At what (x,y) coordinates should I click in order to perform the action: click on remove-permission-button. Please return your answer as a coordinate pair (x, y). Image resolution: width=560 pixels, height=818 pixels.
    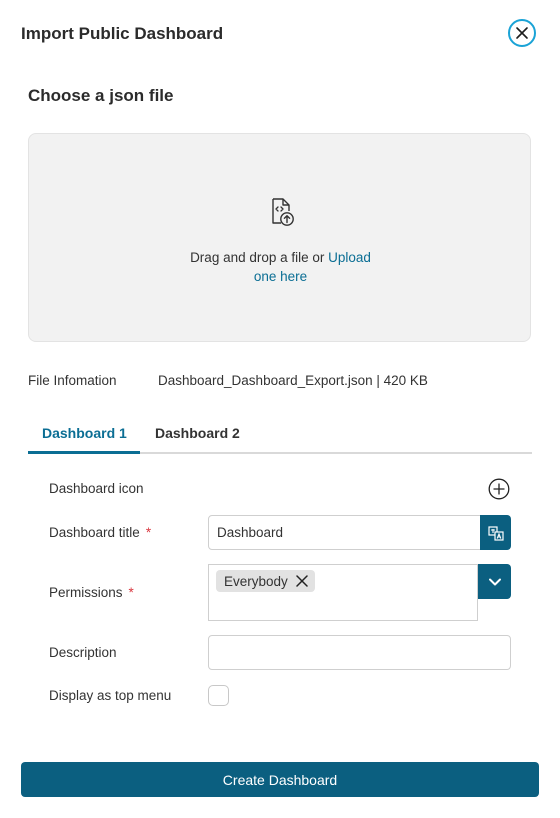
    Looking at the image, I should click on (302, 581).